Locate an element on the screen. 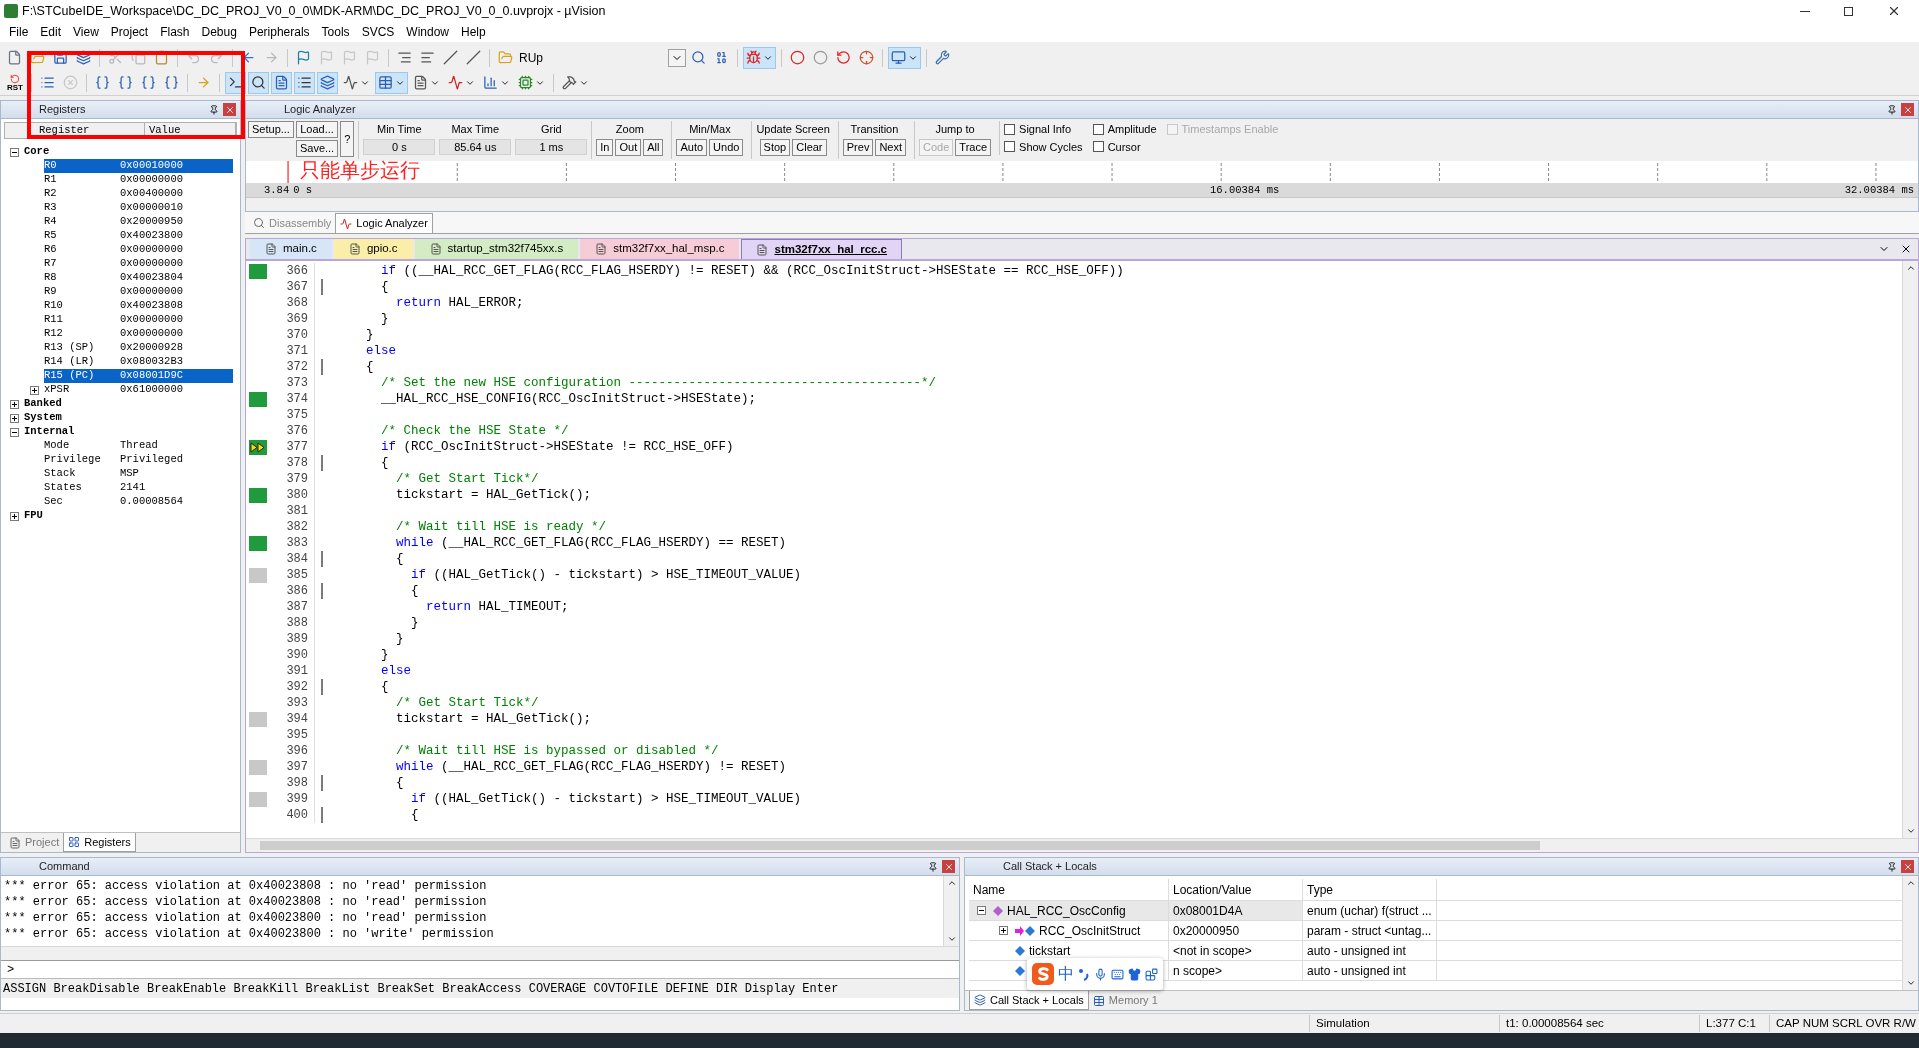 The image size is (1919, 1048). analyzer-button: Clear is located at coordinates (809, 147).